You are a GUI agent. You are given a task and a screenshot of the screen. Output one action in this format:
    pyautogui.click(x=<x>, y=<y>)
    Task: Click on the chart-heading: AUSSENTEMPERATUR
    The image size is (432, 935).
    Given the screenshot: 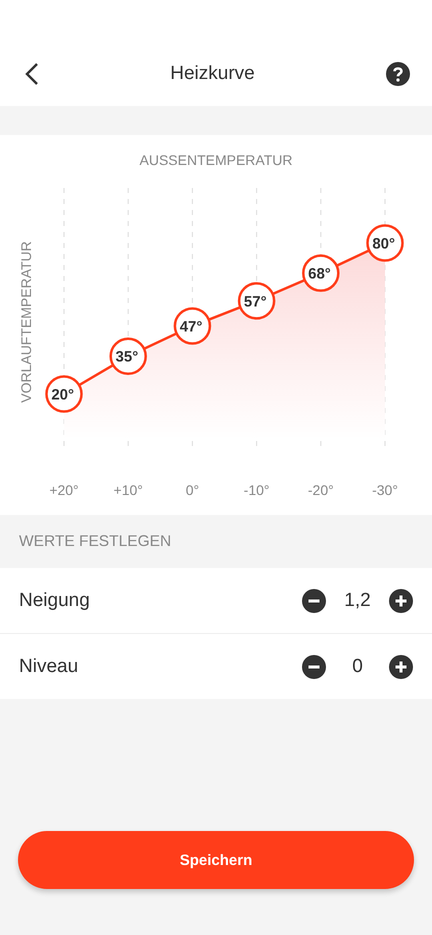 What is the action you would take?
    pyautogui.click(x=216, y=160)
    